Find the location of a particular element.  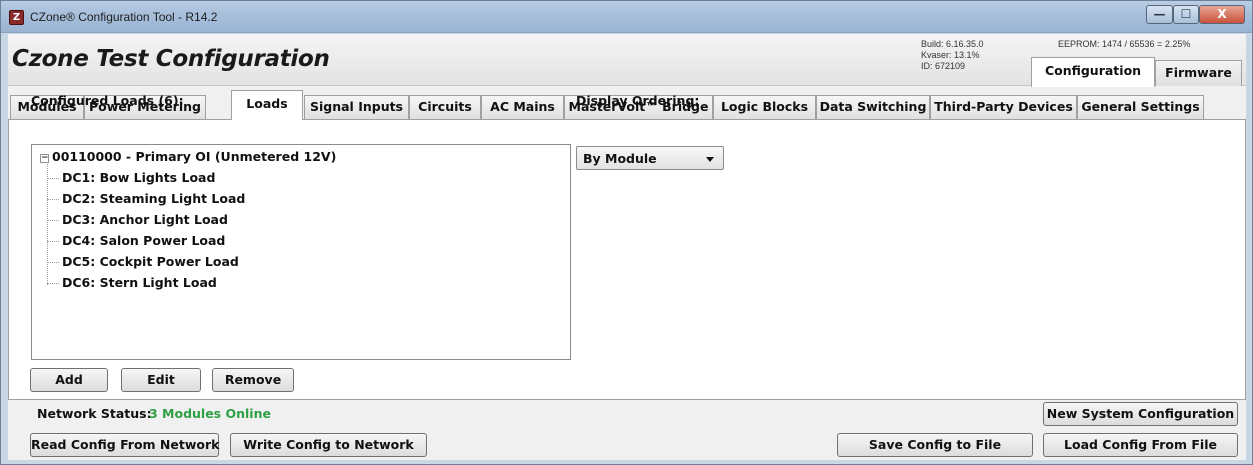

read-config-button: Read Config From Network is located at coordinates (124, 445).